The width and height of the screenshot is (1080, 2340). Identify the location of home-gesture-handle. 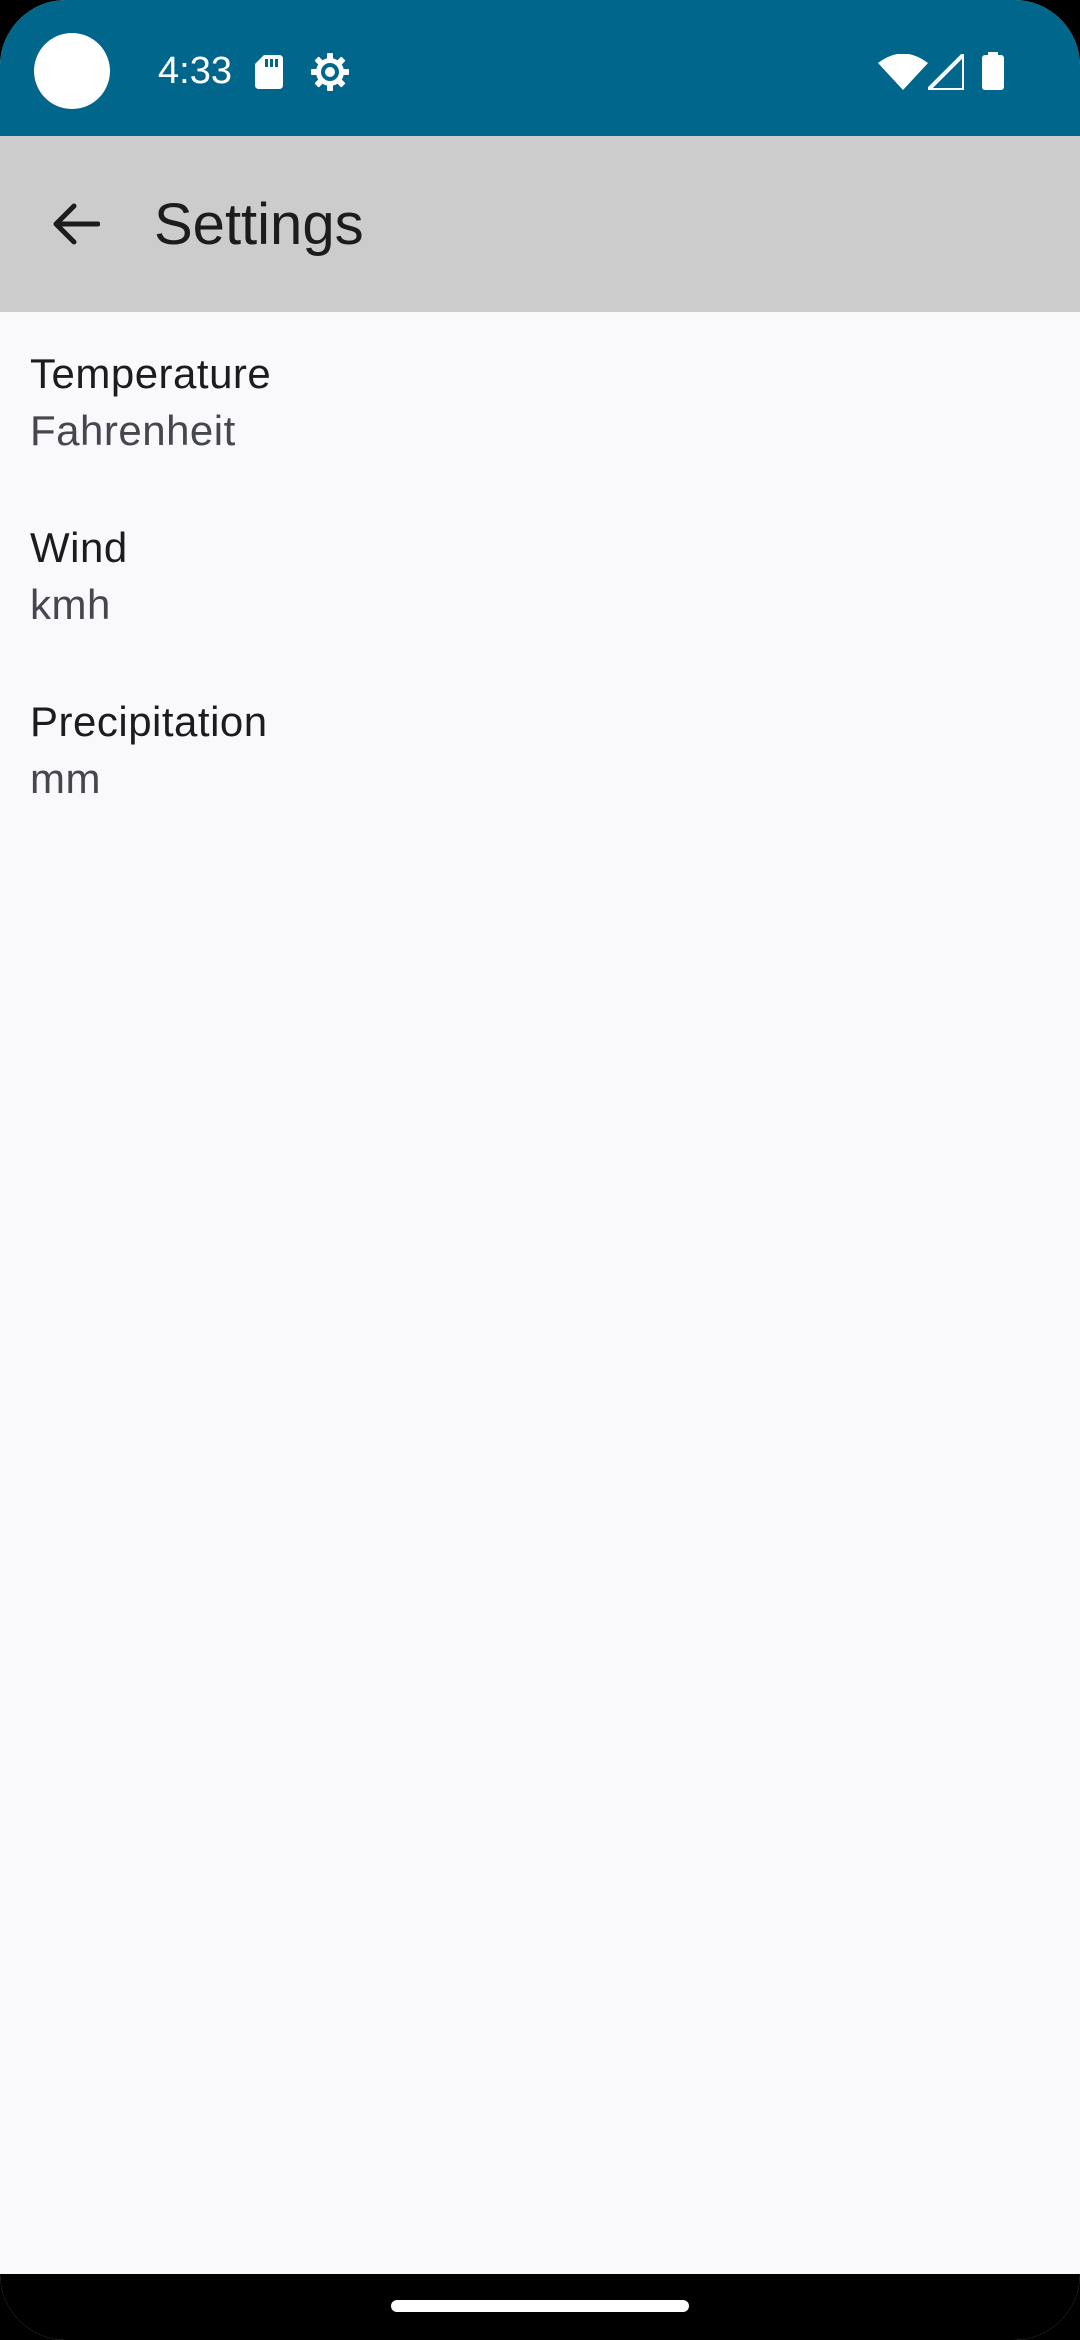
(540, 2306).